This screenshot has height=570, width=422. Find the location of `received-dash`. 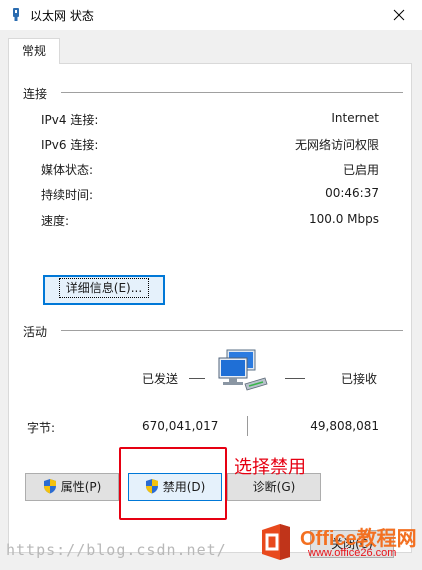

received-dash is located at coordinates (295, 378).